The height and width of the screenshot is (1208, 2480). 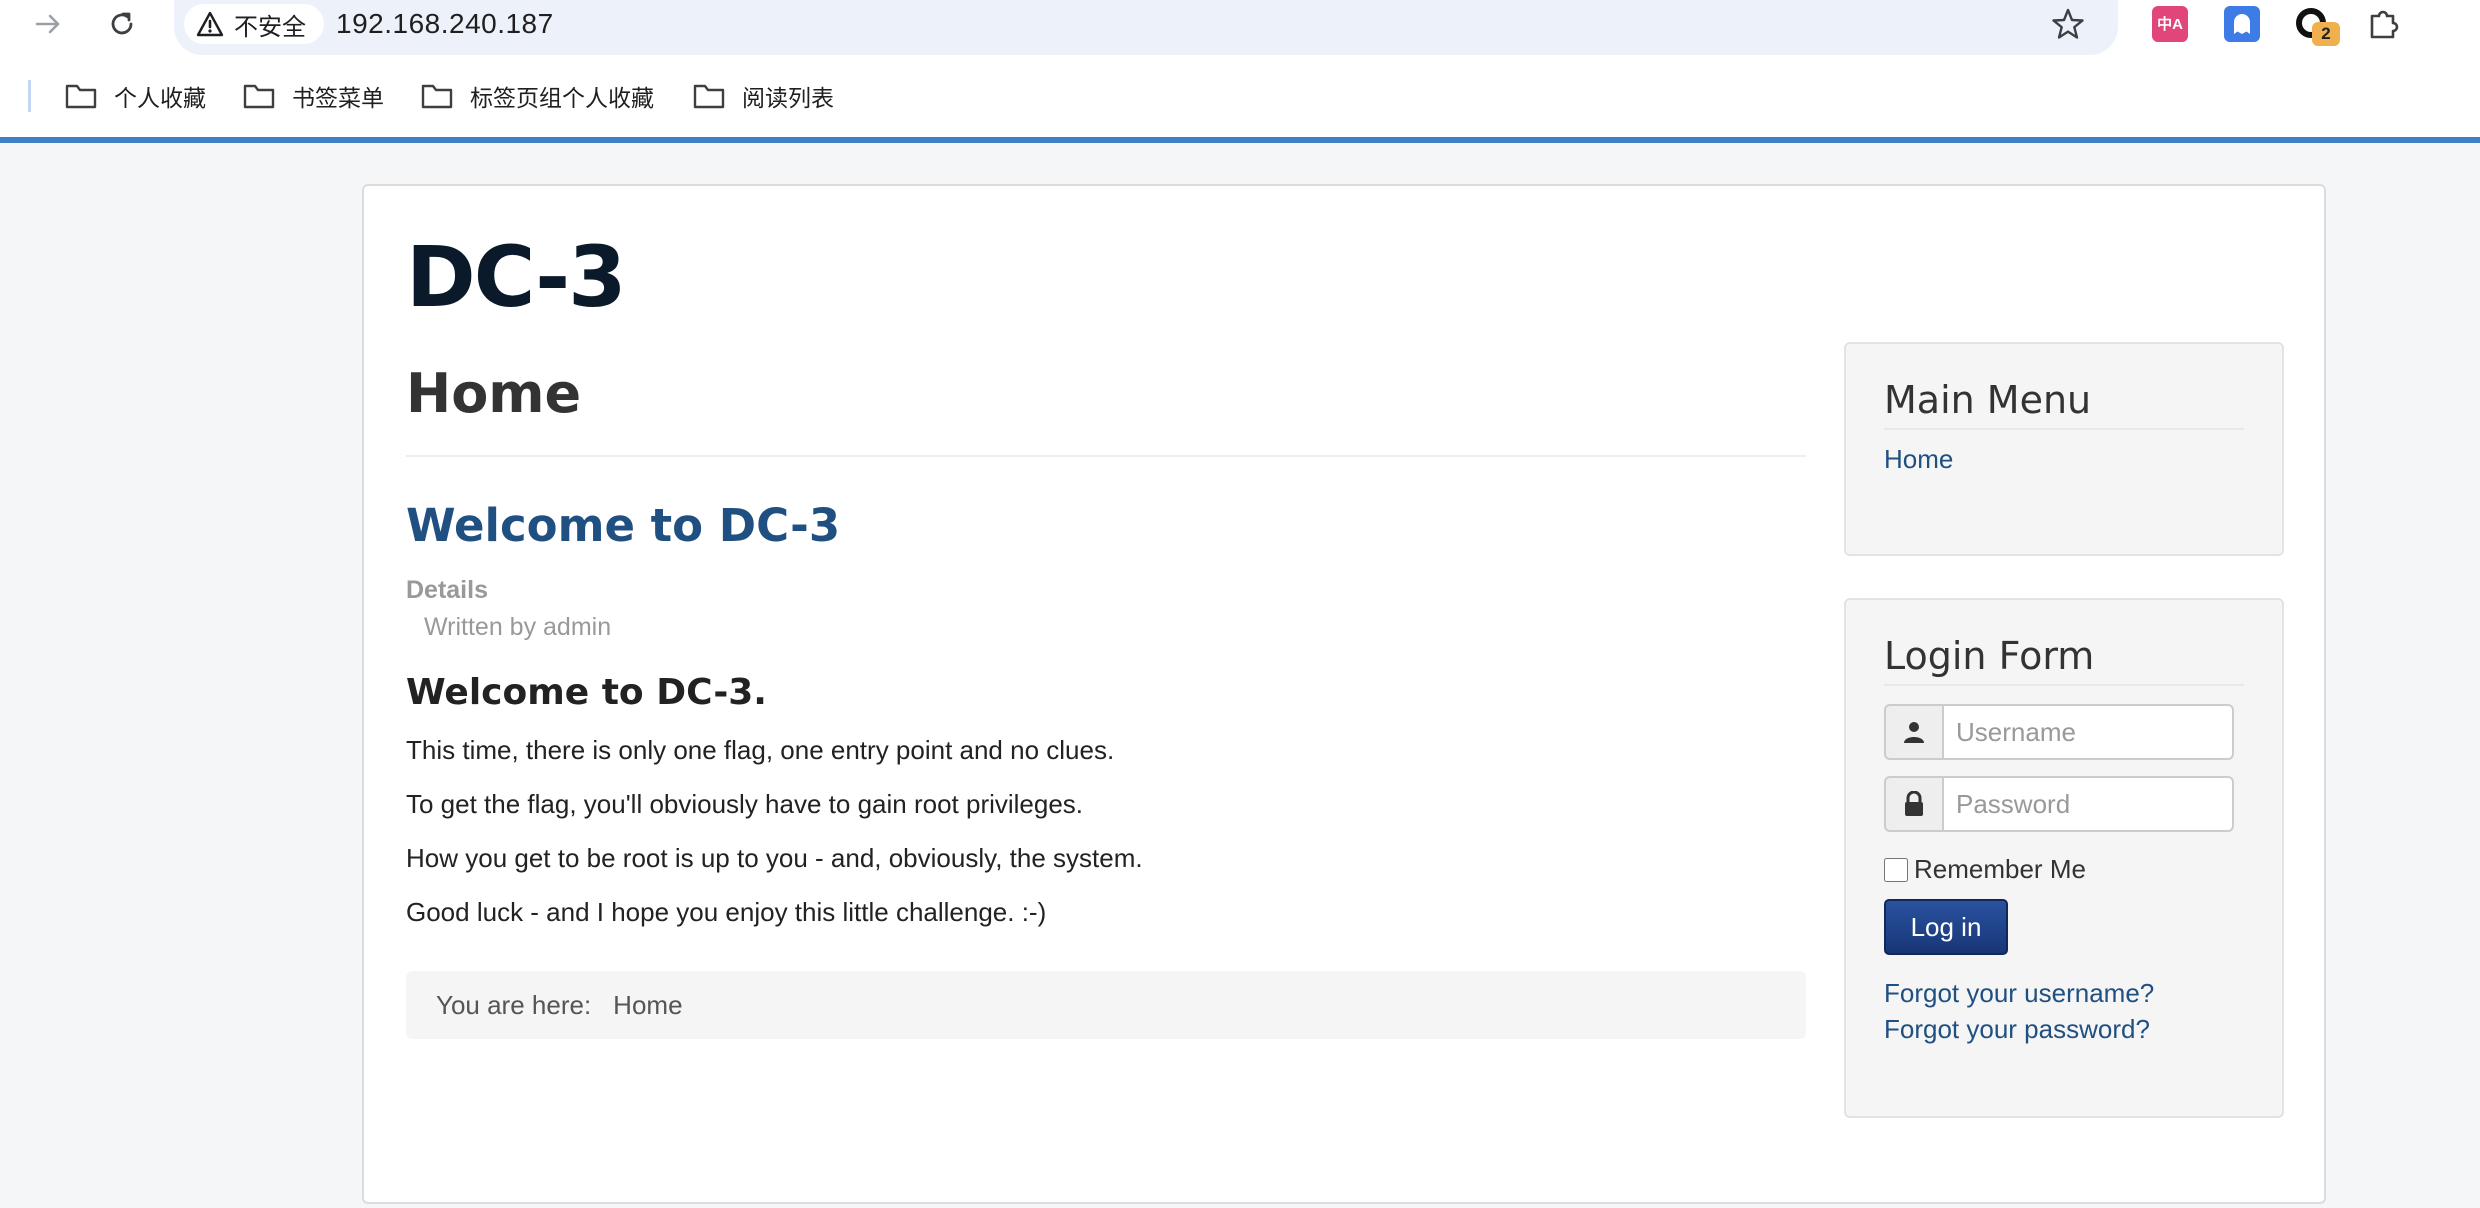 I want to click on forgot-username-link: Forgot your username?, so click(x=2064, y=993).